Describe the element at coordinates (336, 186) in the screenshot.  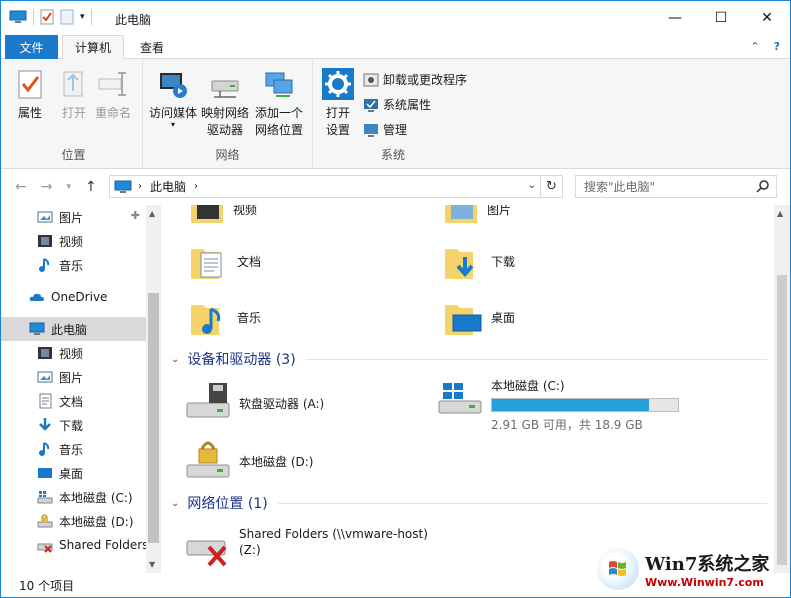
I see `address-bar: › 此电脑 › ⌄ ↻` at that location.